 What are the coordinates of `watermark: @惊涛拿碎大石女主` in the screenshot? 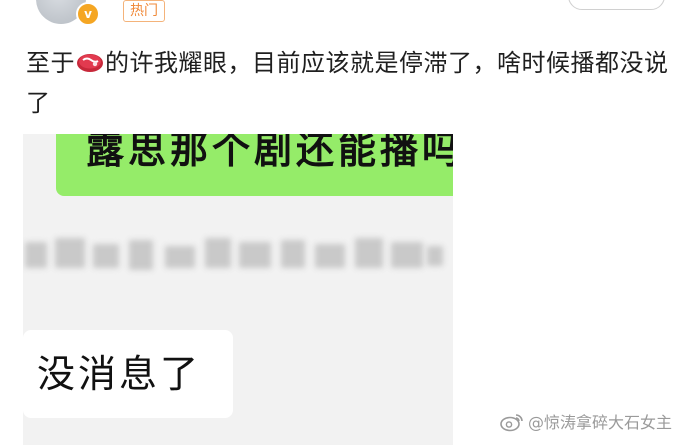 It's located at (586, 423).